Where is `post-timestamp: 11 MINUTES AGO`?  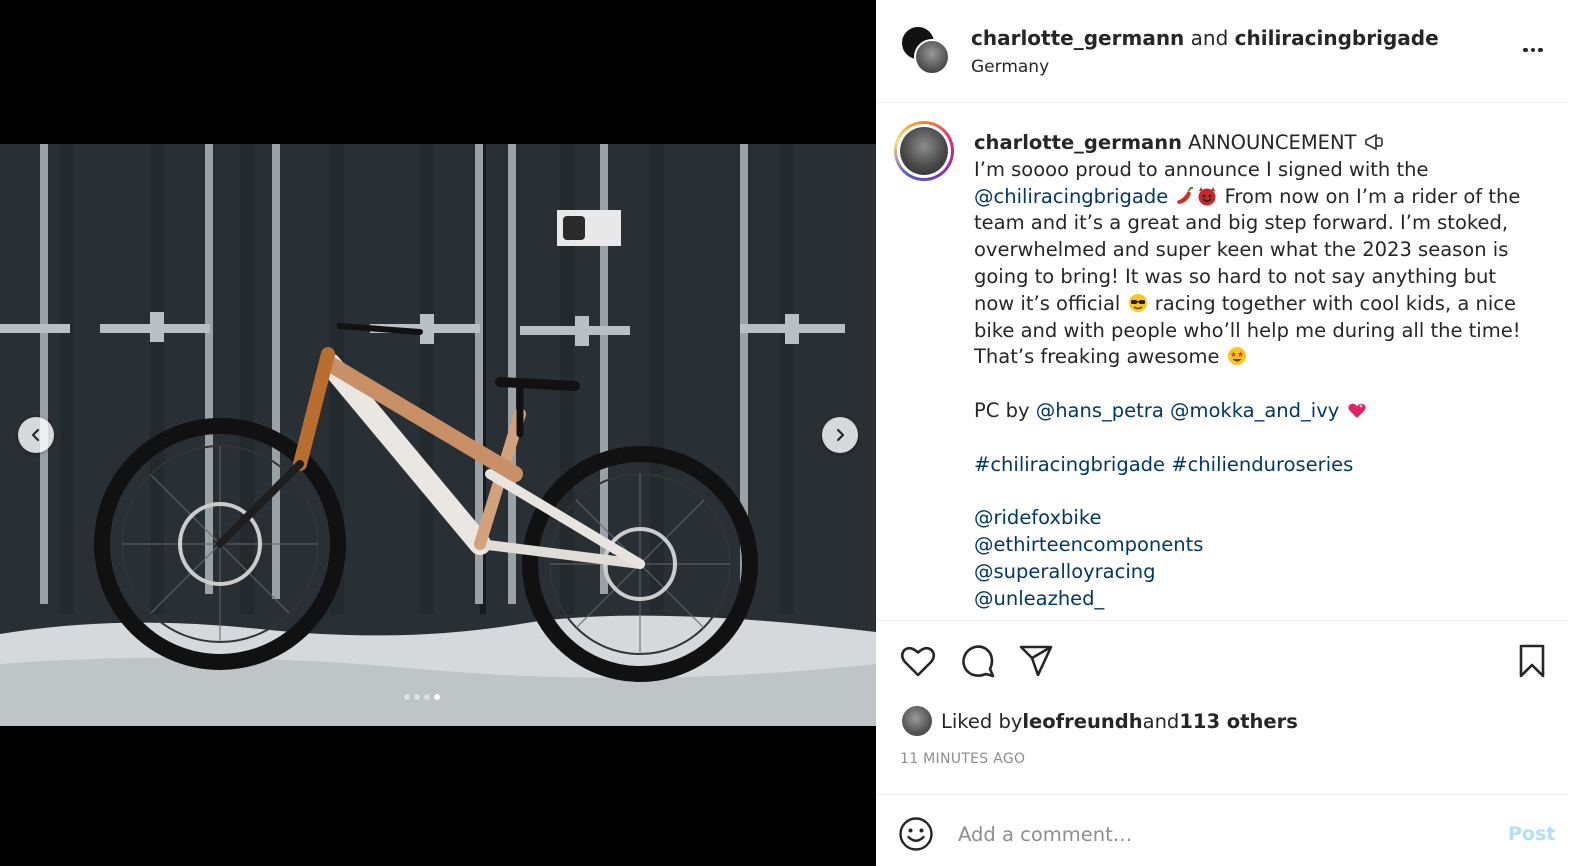
post-timestamp: 11 MINUTES AGO is located at coordinates (962, 759).